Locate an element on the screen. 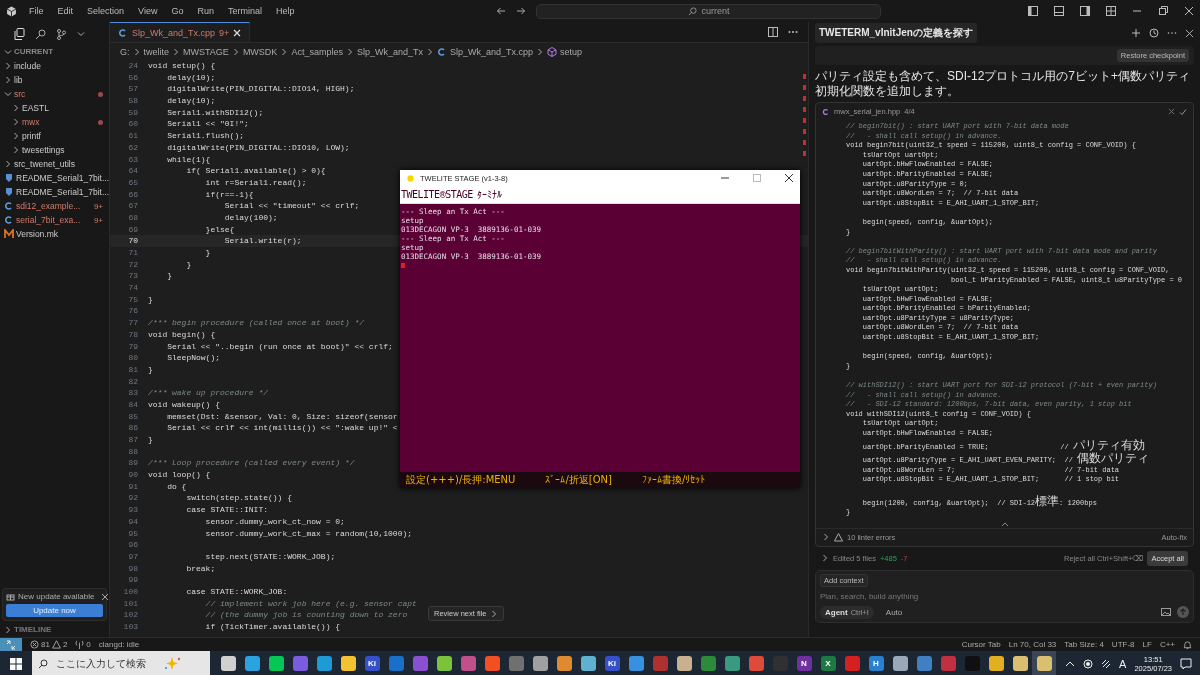 The width and height of the screenshot is (1200, 675). tree-item: printf is located at coordinates (54, 136).